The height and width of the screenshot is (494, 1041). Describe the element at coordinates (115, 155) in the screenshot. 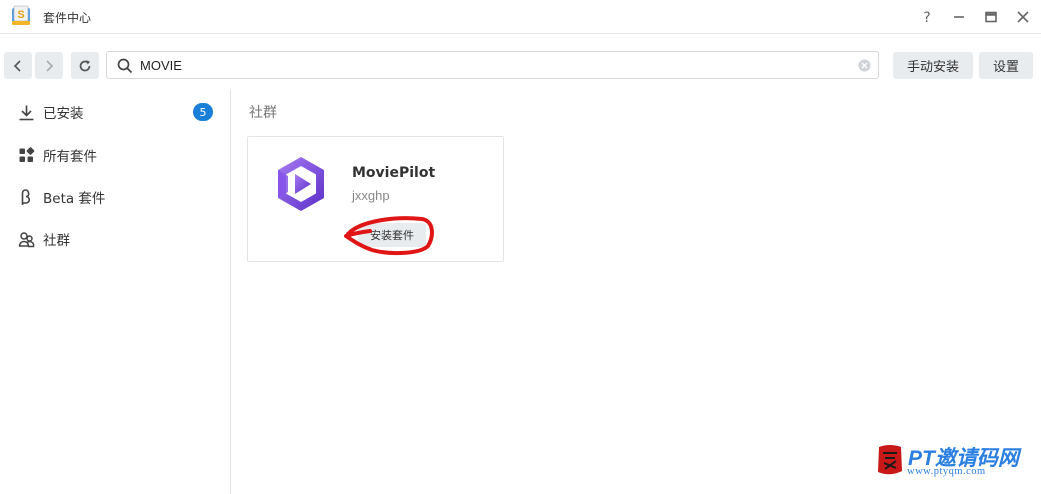

I see `sidebar-item-all-packages: 所有套件` at that location.